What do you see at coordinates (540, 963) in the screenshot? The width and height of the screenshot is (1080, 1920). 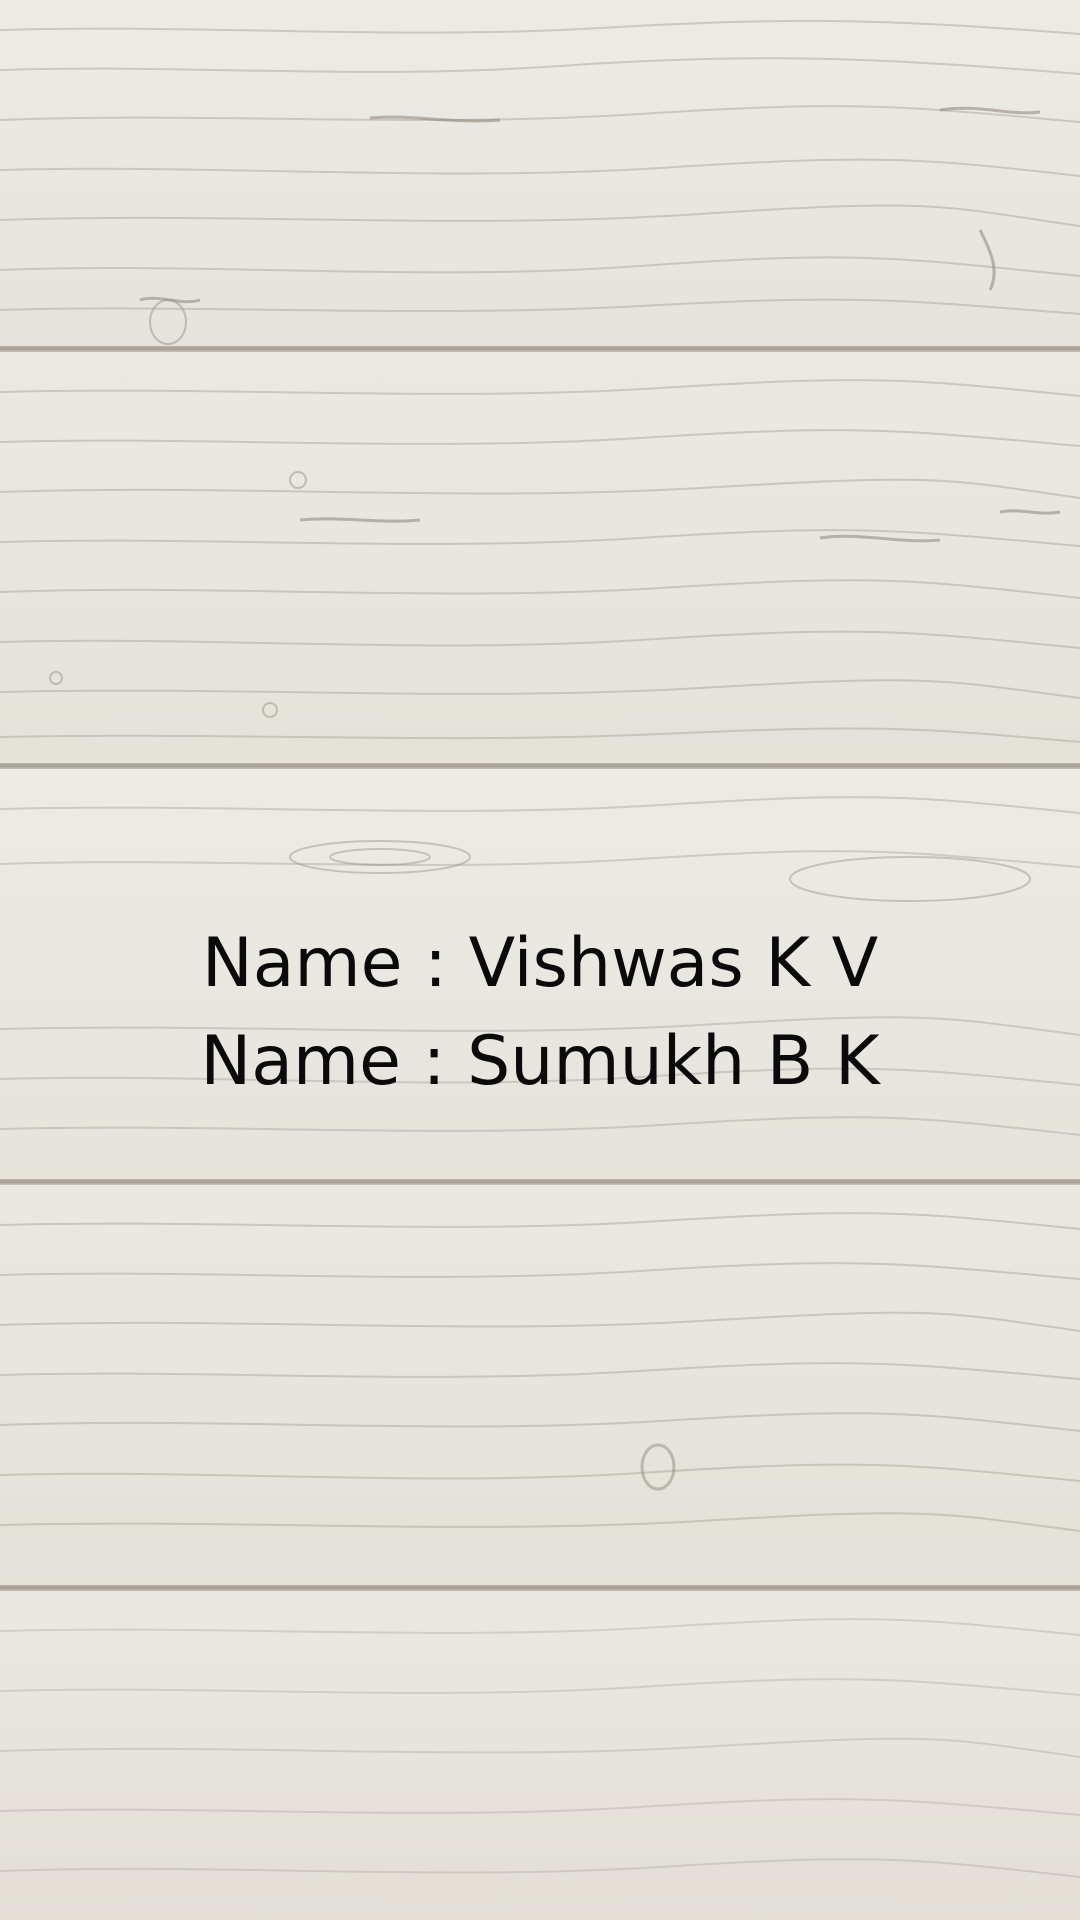 I see `credit-name-line-1: Name : Vishwas K V` at bounding box center [540, 963].